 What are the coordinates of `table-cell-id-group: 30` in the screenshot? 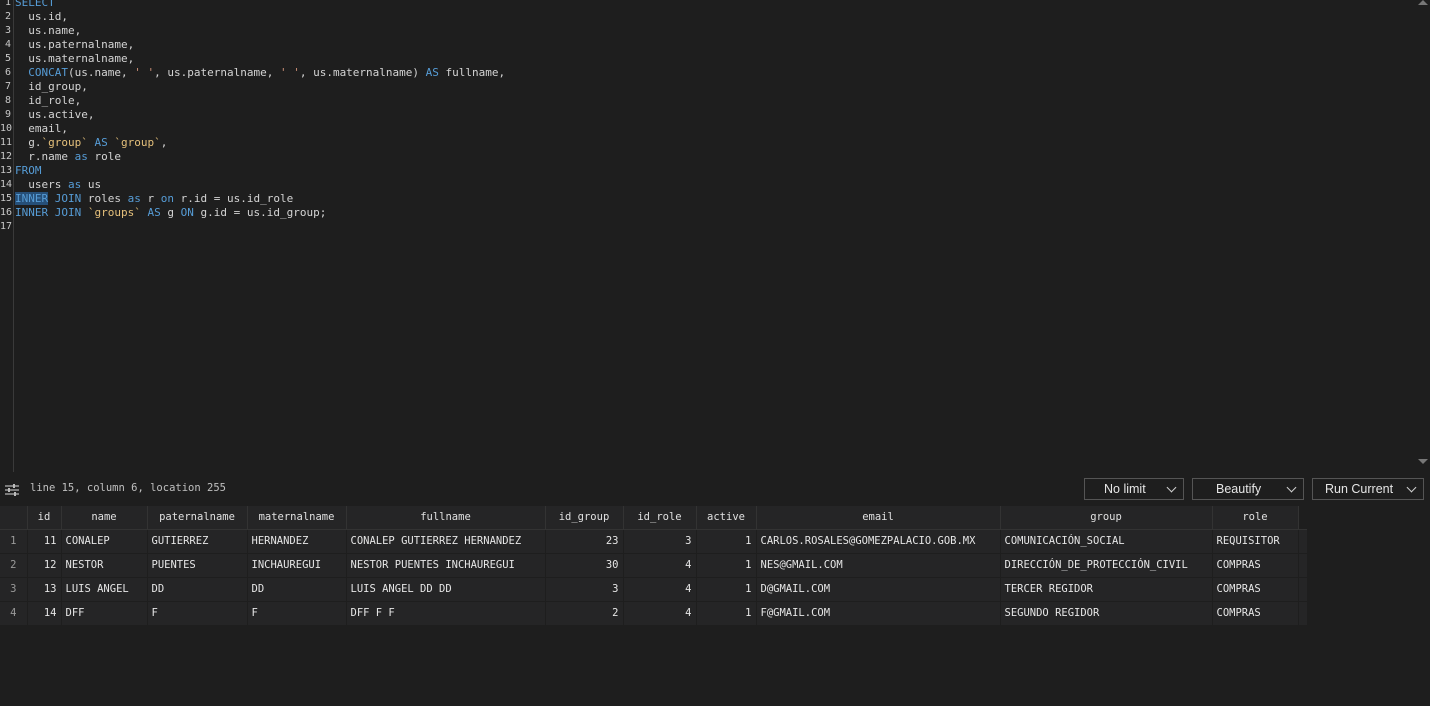 It's located at (584, 565).